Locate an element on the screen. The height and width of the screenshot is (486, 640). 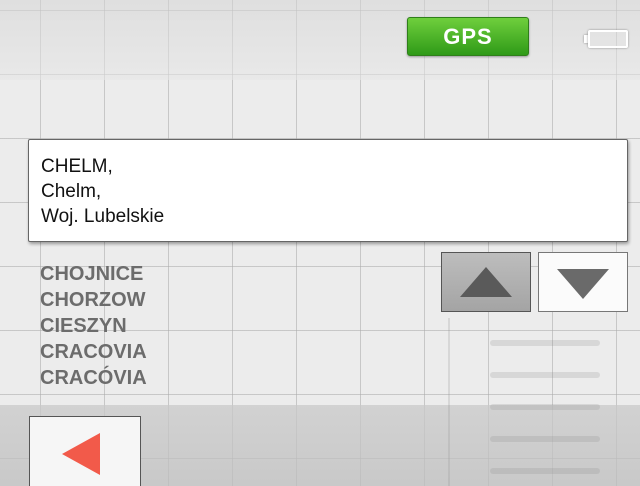
selected-city-municipality: Chelm, is located at coordinates (71, 191).